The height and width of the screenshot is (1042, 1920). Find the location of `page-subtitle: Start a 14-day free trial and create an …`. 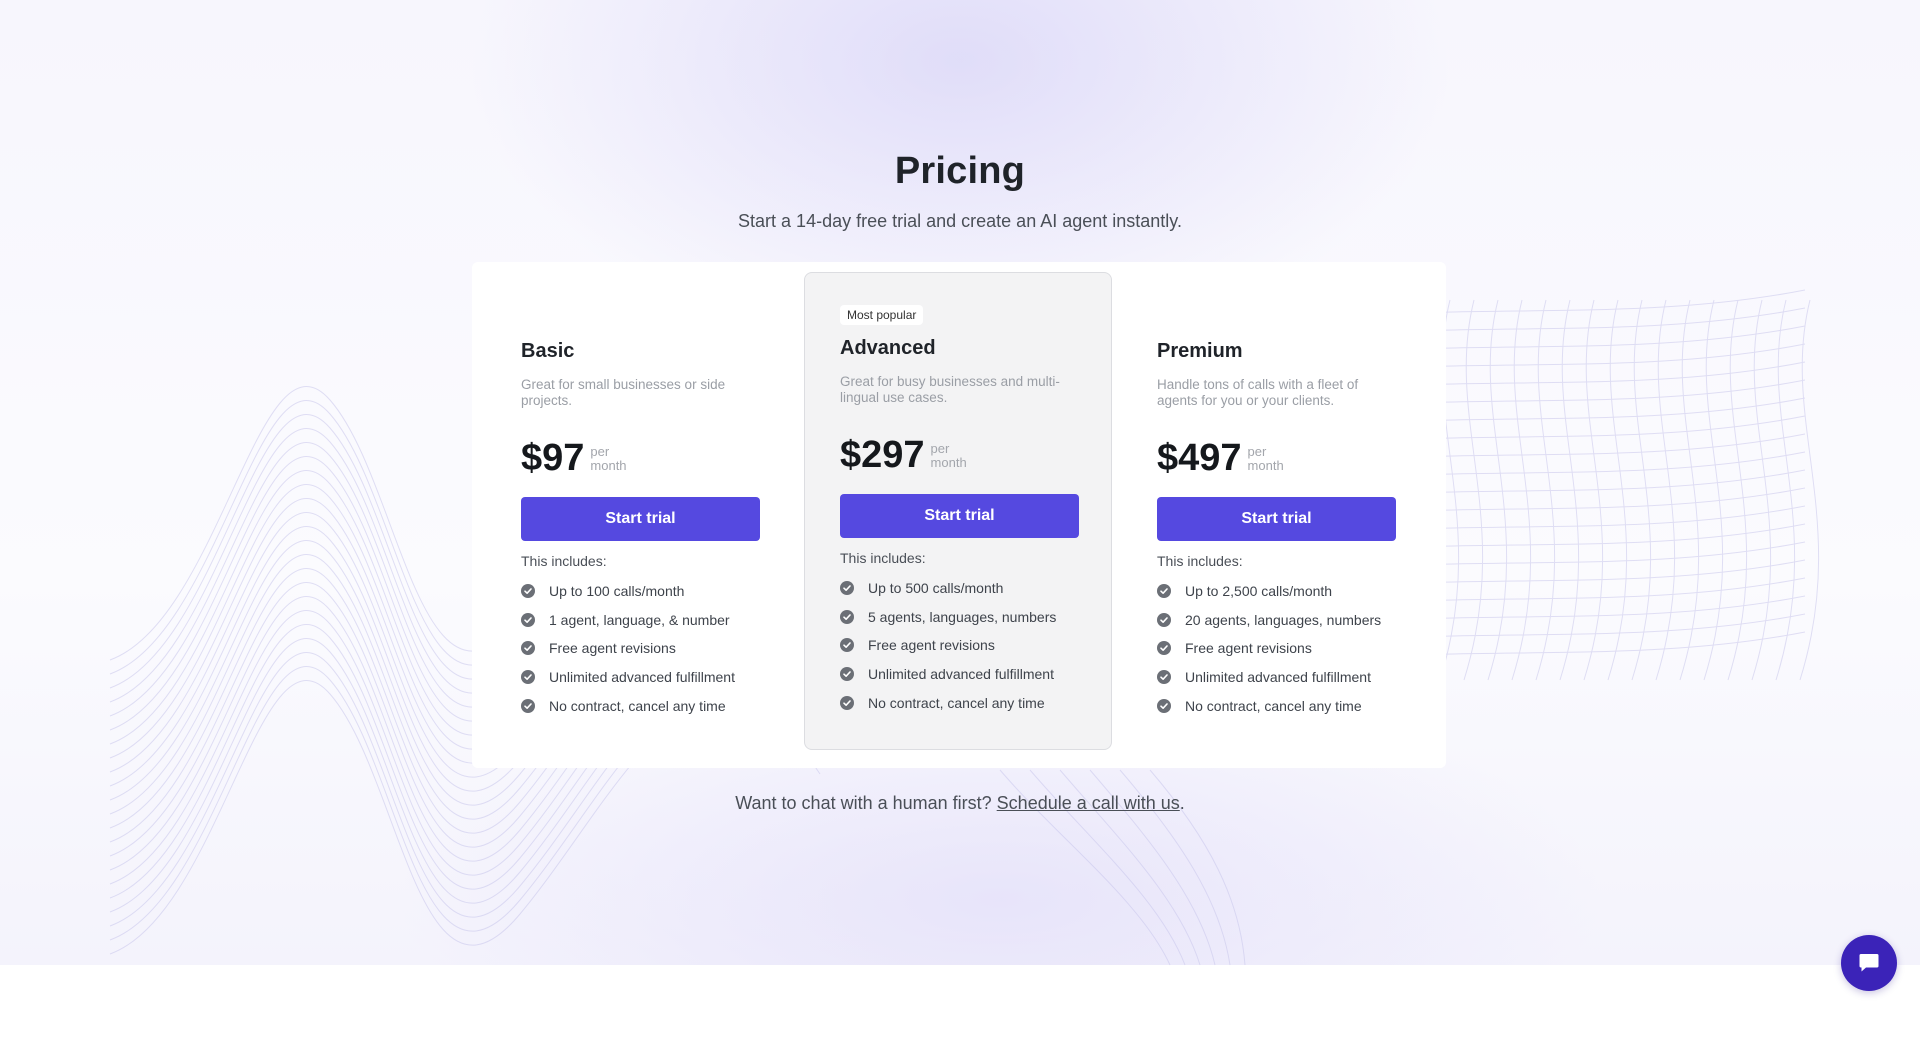

page-subtitle: Start a 14-day free trial and create an … is located at coordinates (960, 221).